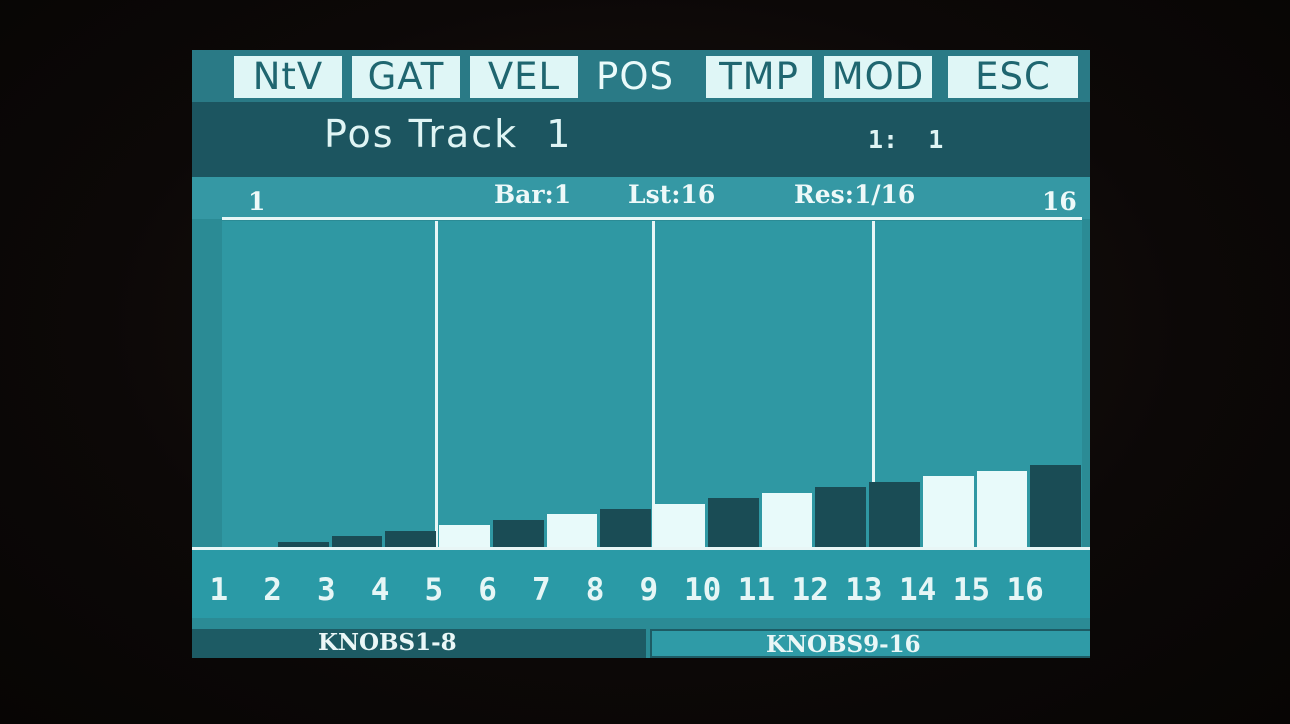 The image size is (1290, 724). What do you see at coordinates (649, 590) in the screenshot?
I see `step-number: 9` at bounding box center [649, 590].